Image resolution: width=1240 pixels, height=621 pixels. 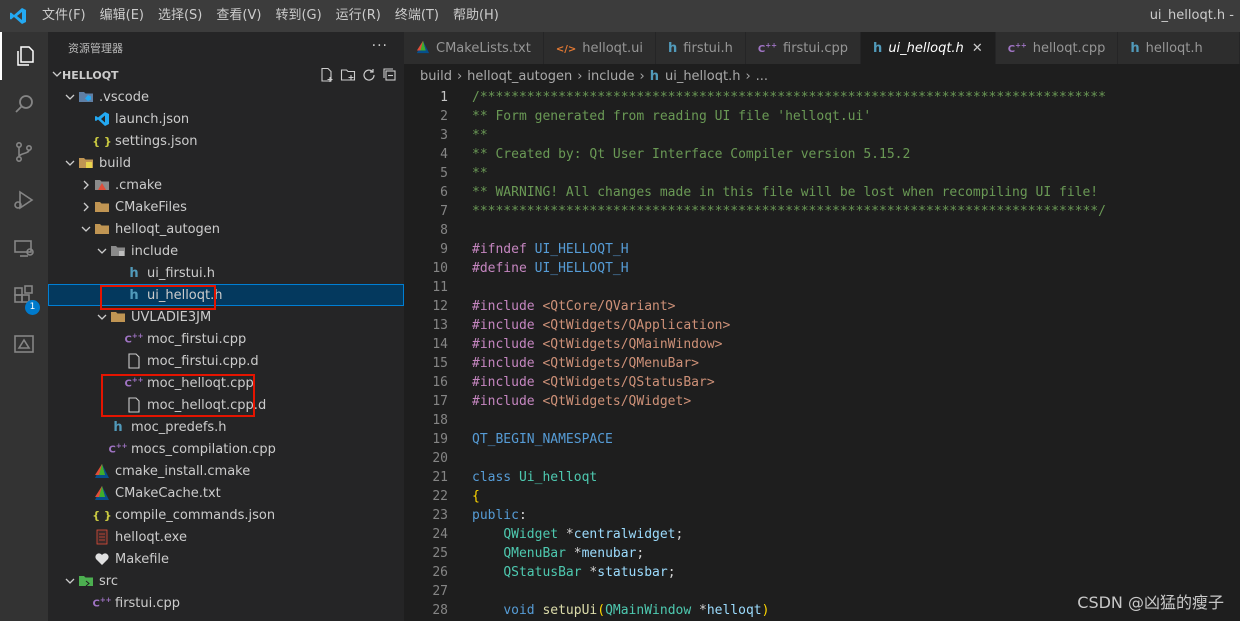 What do you see at coordinates (444, 249) in the screenshot?
I see `line-number: 9` at bounding box center [444, 249].